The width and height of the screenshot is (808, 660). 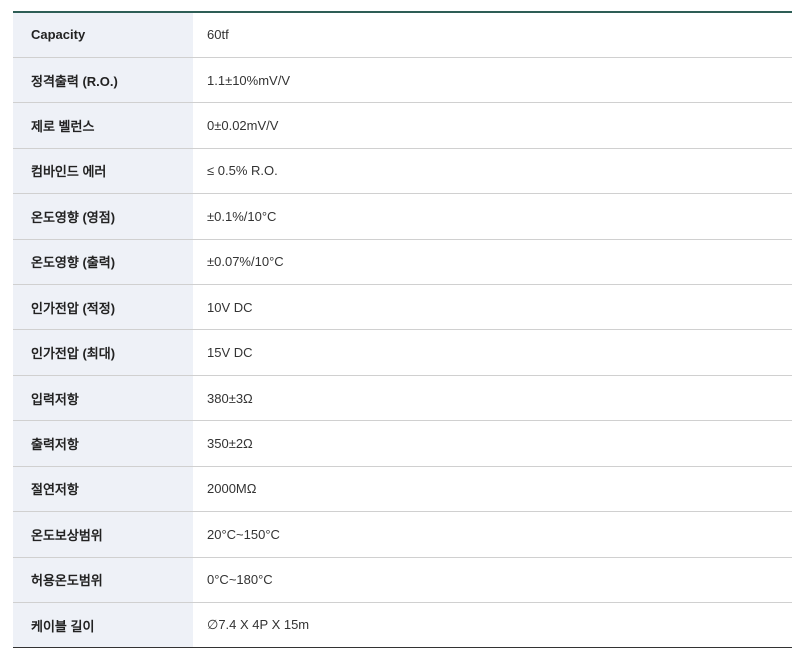 What do you see at coordinates (103, 216) in the screenshot?
I see `spec-label: 온도영향 (영점)` at bounding box center [103, 216].